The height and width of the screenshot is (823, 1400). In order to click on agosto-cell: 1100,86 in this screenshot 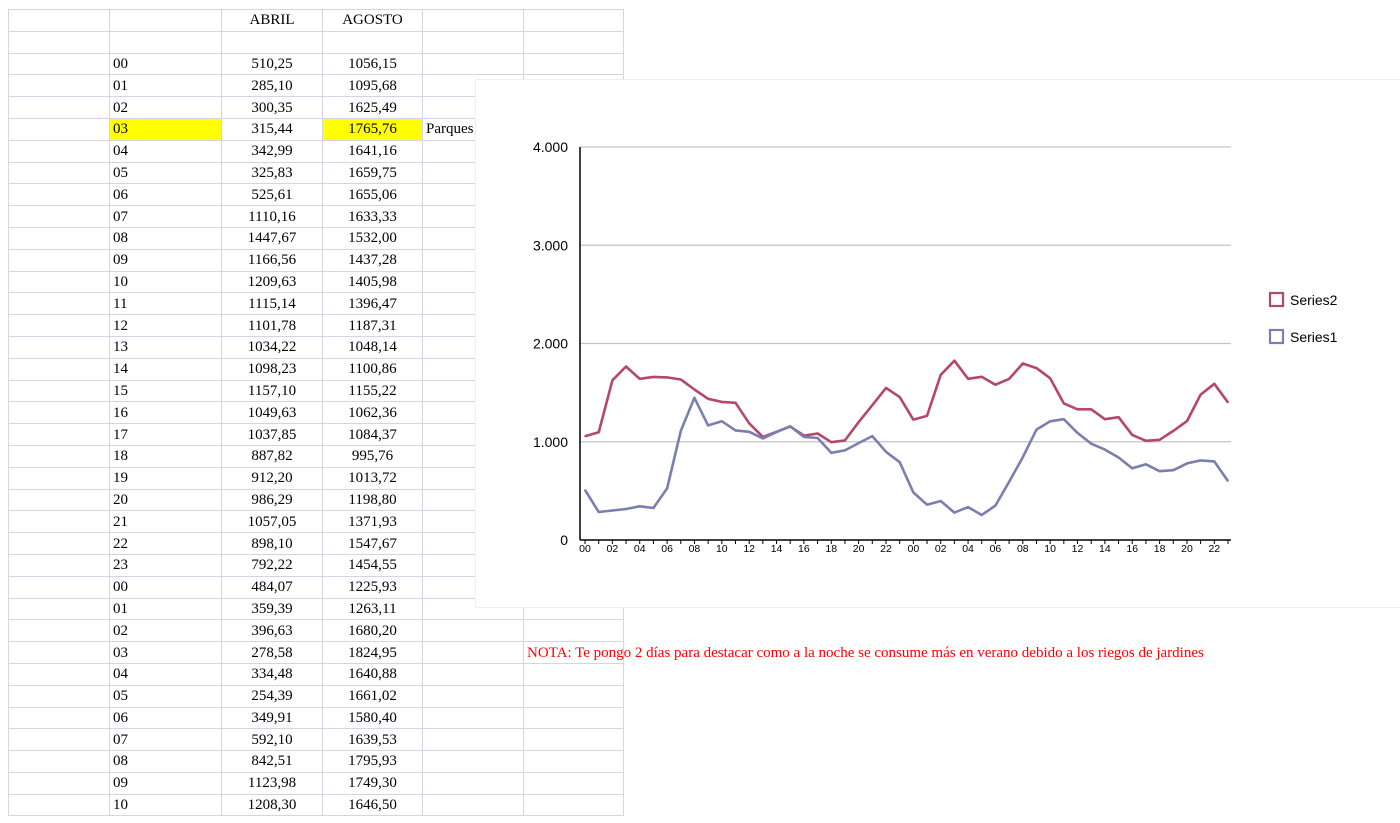, I will do `click(372, 369)`.